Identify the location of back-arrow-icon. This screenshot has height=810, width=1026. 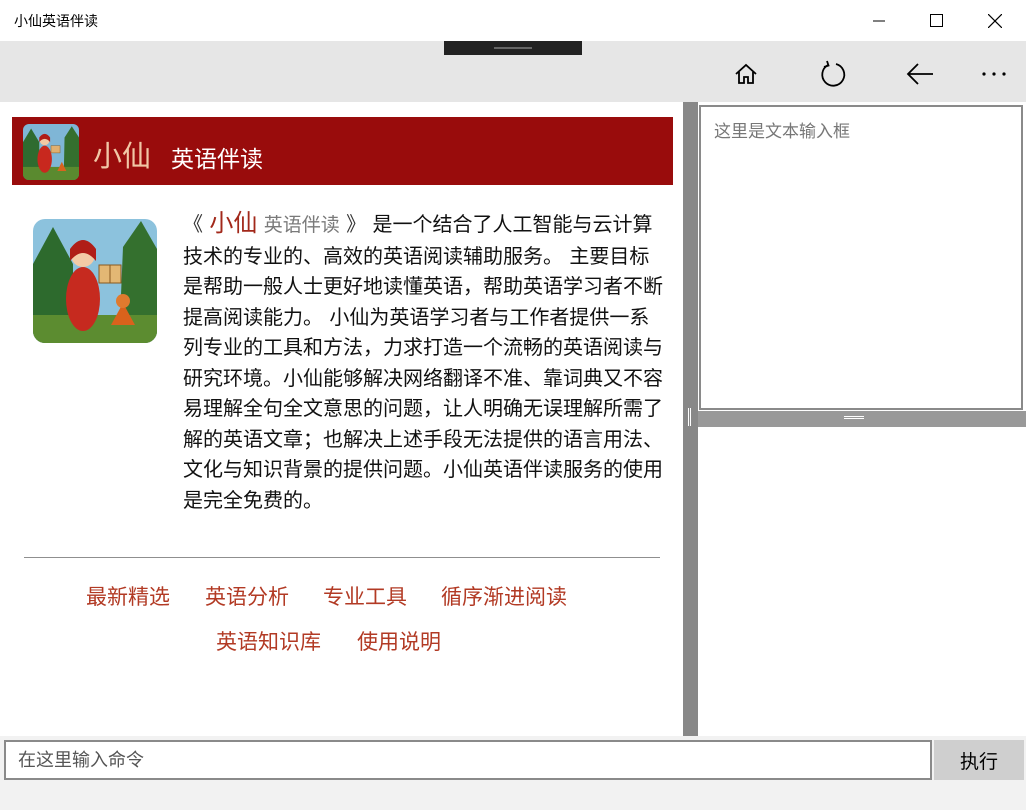
(919, 74).